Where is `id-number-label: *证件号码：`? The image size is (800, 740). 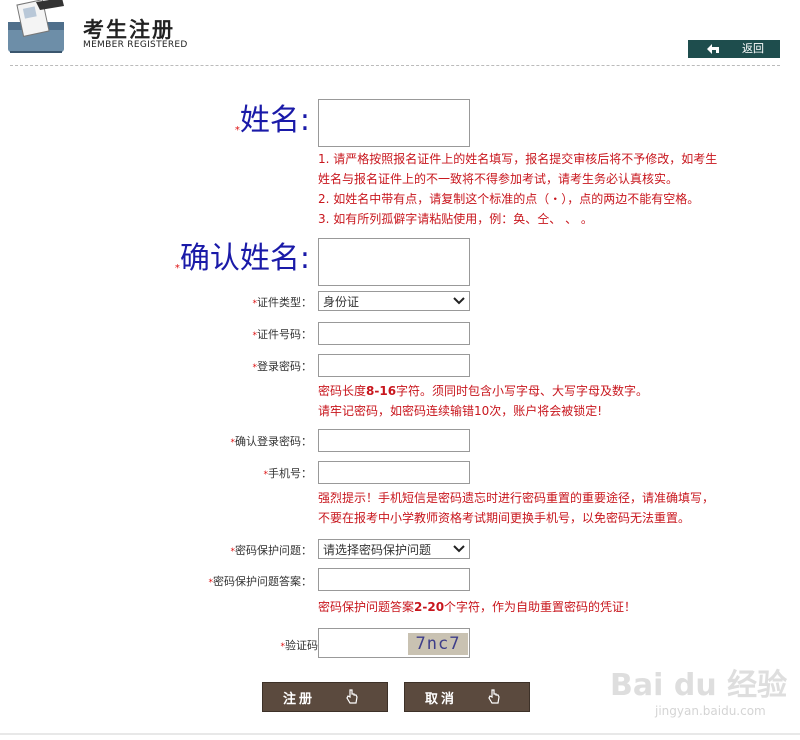 id-number-label: *证件号码： is located at coordinates (282, 334).